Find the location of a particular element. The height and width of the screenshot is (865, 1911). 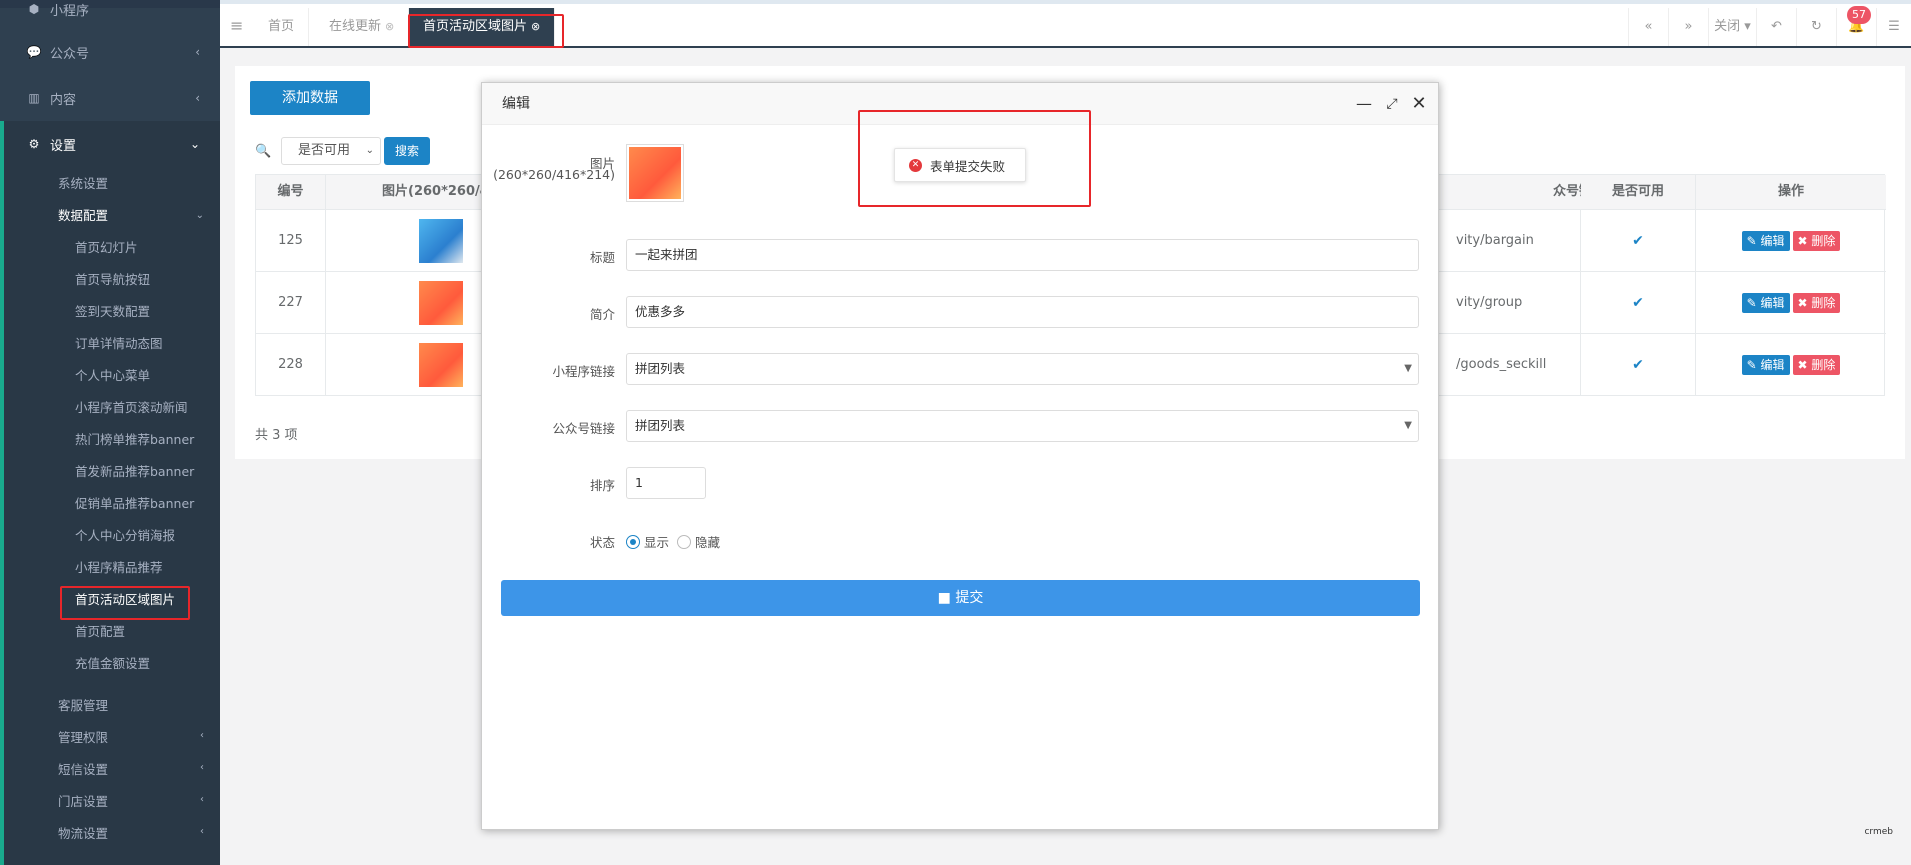

sidebar-sub-service: 客服管理 is located at coordinates (83, 706).